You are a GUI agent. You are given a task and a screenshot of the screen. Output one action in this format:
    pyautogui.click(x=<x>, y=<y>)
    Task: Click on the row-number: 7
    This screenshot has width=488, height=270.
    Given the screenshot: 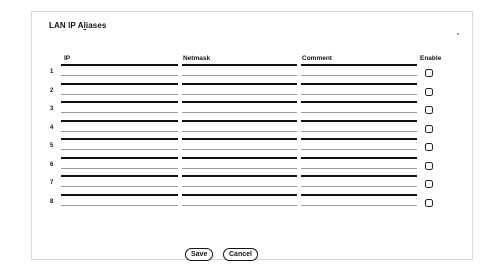 What is the action you would take?
    pyautogui.click(x=52, y=183)
    